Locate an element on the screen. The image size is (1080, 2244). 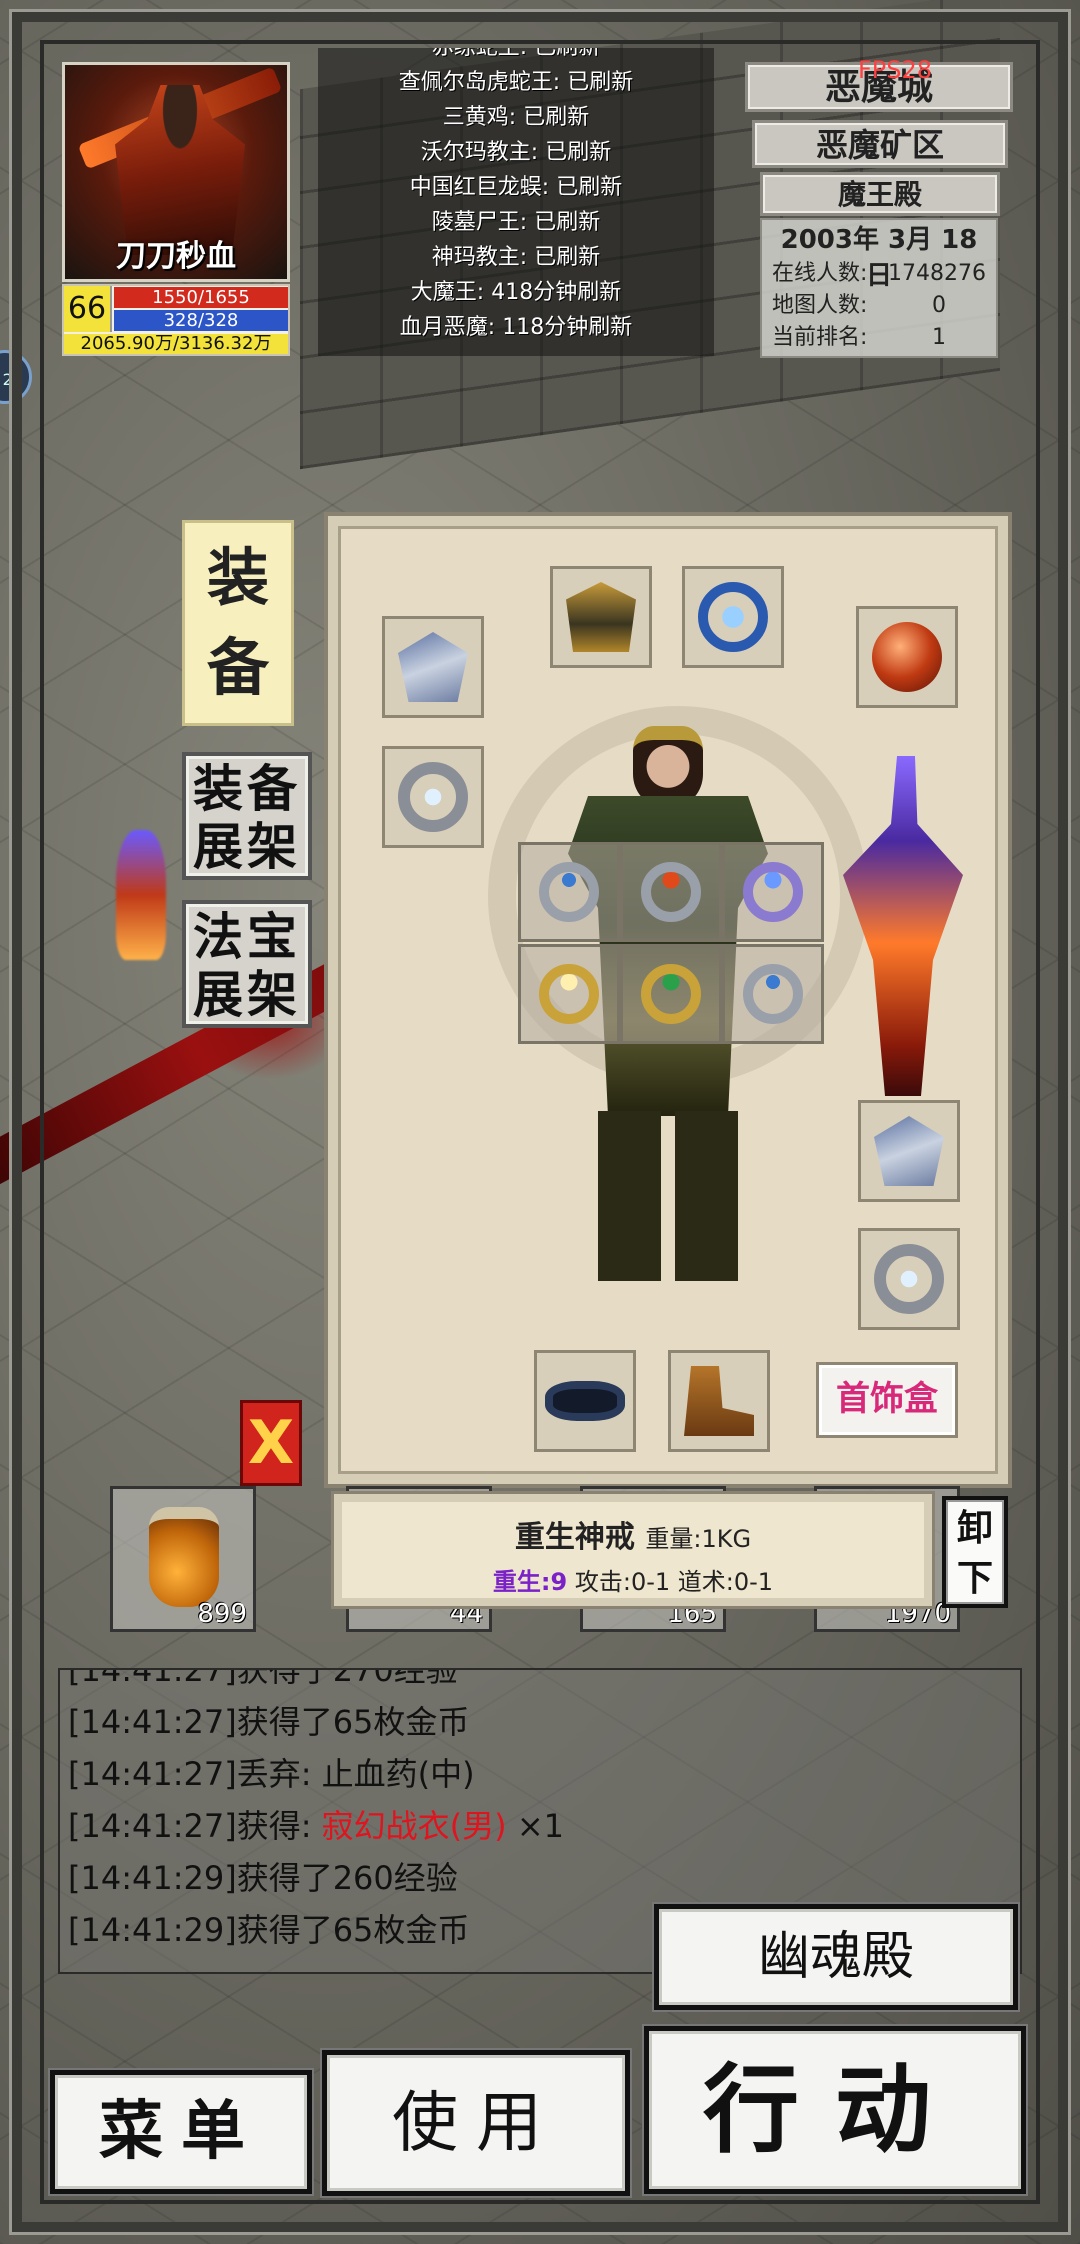
slot-bracelet-right is located at coordinates (909, 1279).